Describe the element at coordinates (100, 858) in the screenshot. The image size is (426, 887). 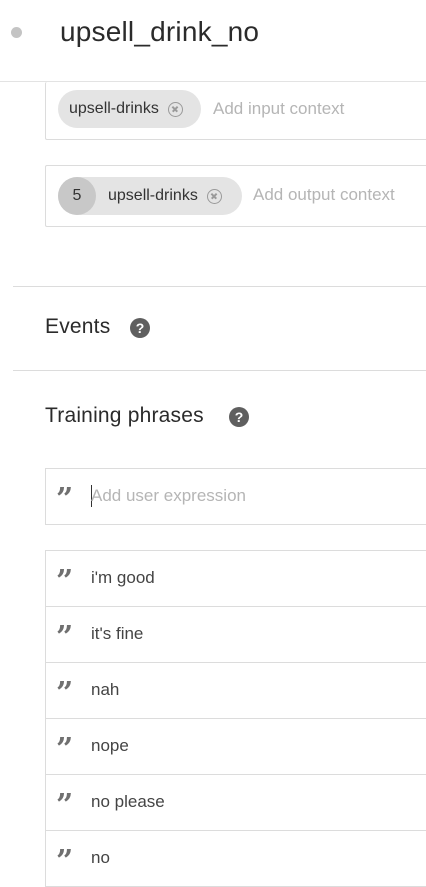
I see `training-phrase-text: no` at that location.